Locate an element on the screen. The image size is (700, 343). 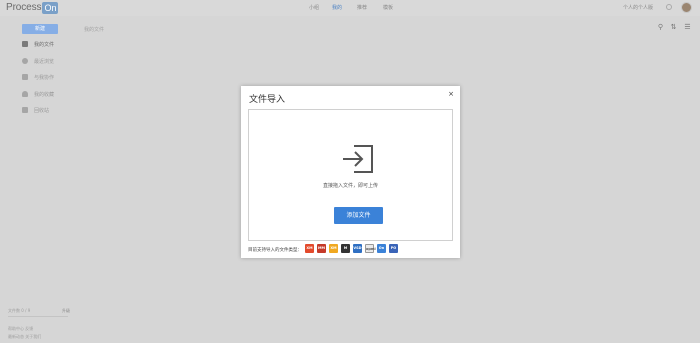
clock-icon is located at coordinates (25, 61).